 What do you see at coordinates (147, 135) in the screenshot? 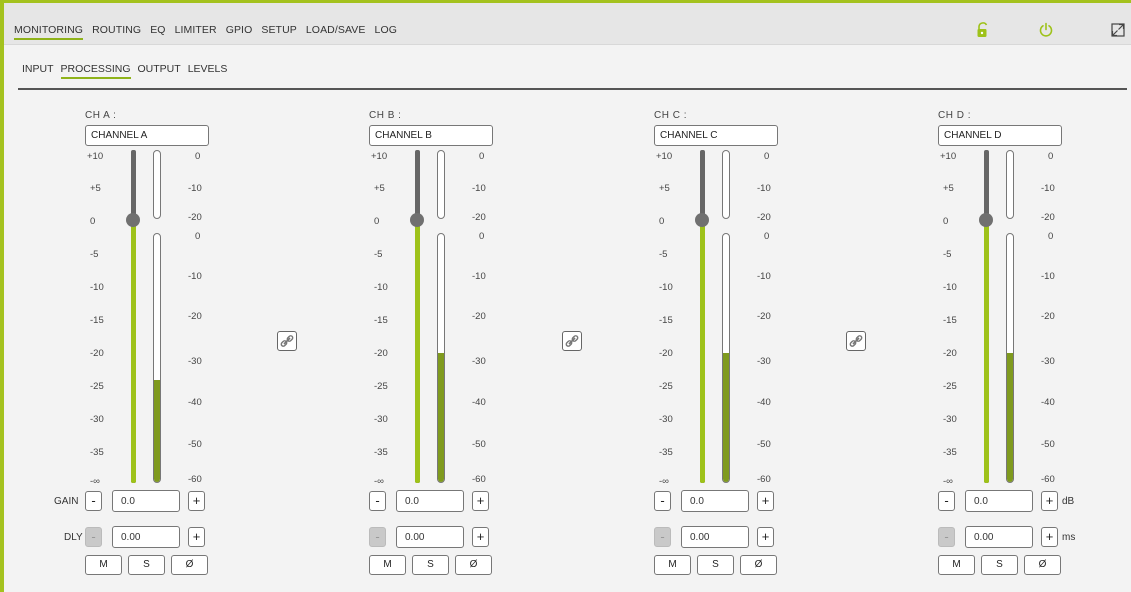
I see `channel-name-field: CHANNEL A` at bounding box center [147, 135].